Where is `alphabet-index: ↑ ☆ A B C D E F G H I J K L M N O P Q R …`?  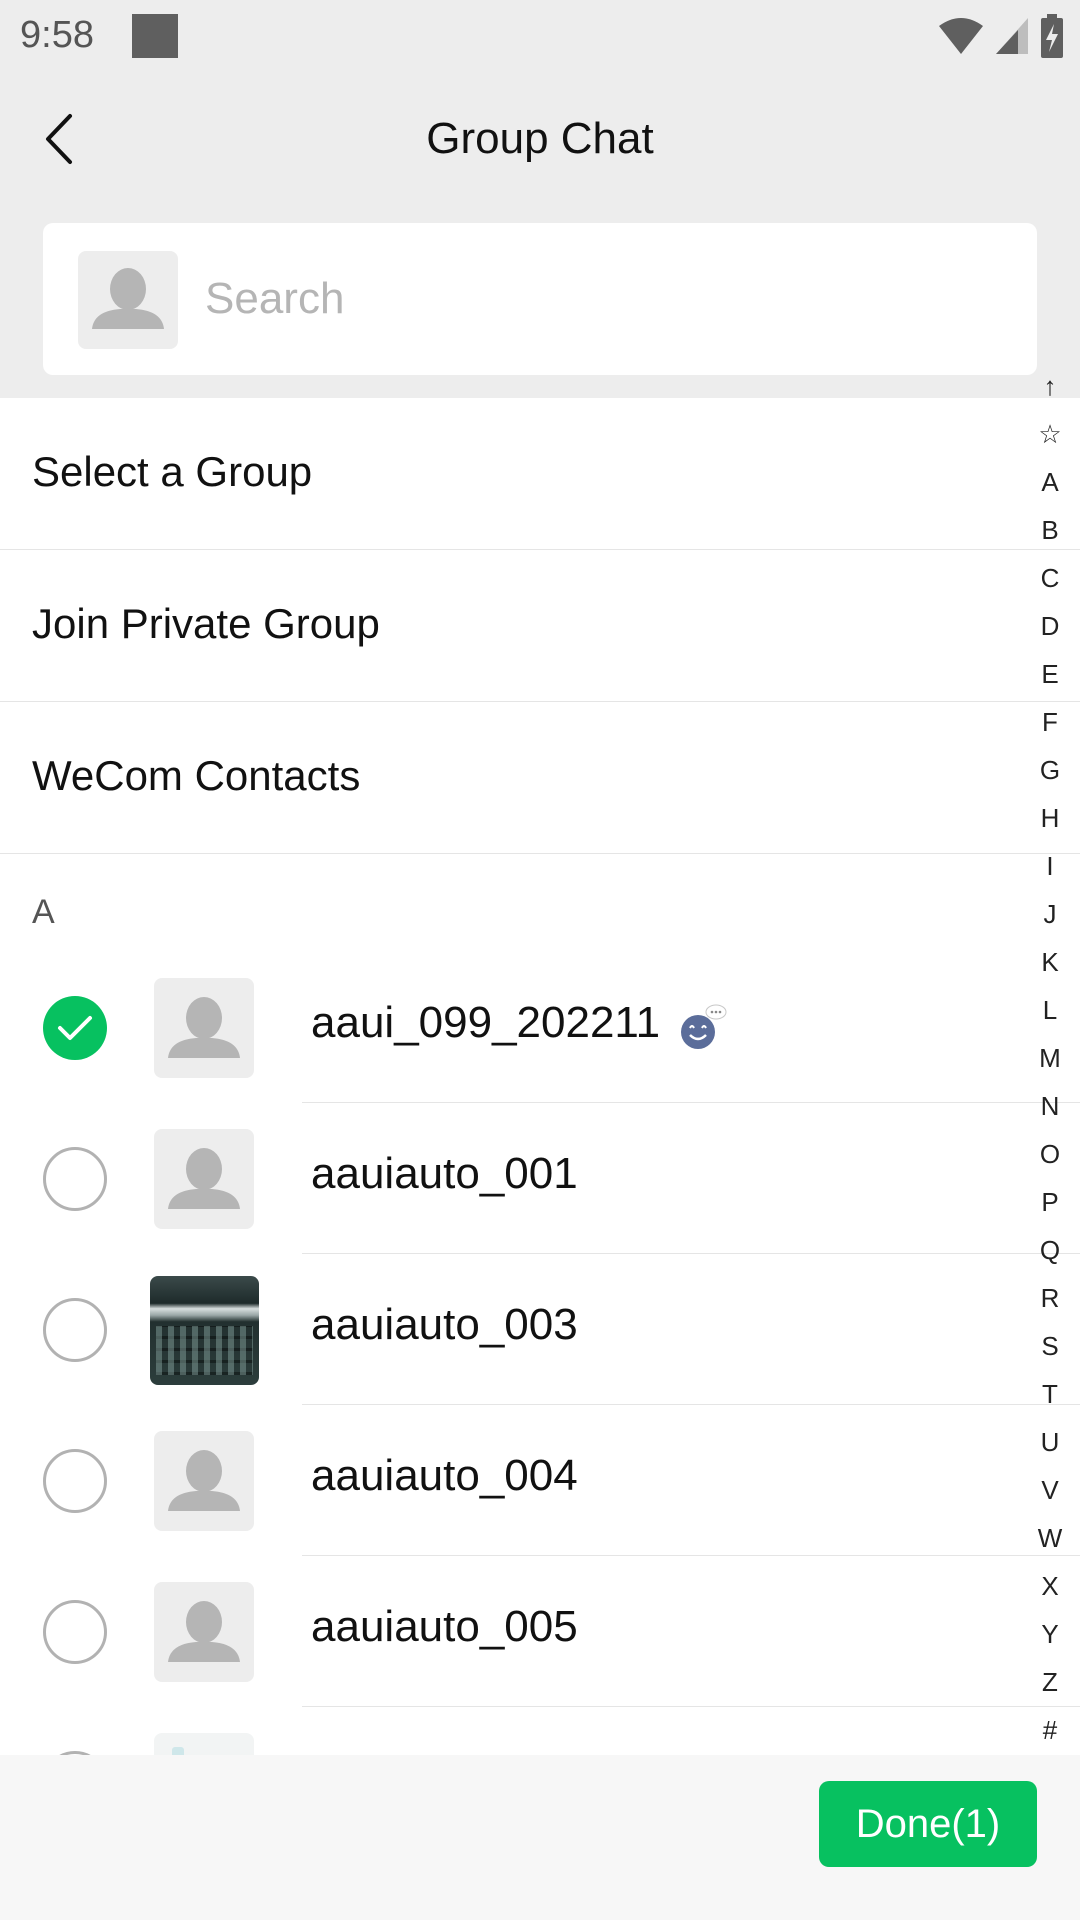
alphabet-index: ↑ ☆ A B C D E F G H I J K L M N O P Q R … is located at coordinates (1050, 1058).